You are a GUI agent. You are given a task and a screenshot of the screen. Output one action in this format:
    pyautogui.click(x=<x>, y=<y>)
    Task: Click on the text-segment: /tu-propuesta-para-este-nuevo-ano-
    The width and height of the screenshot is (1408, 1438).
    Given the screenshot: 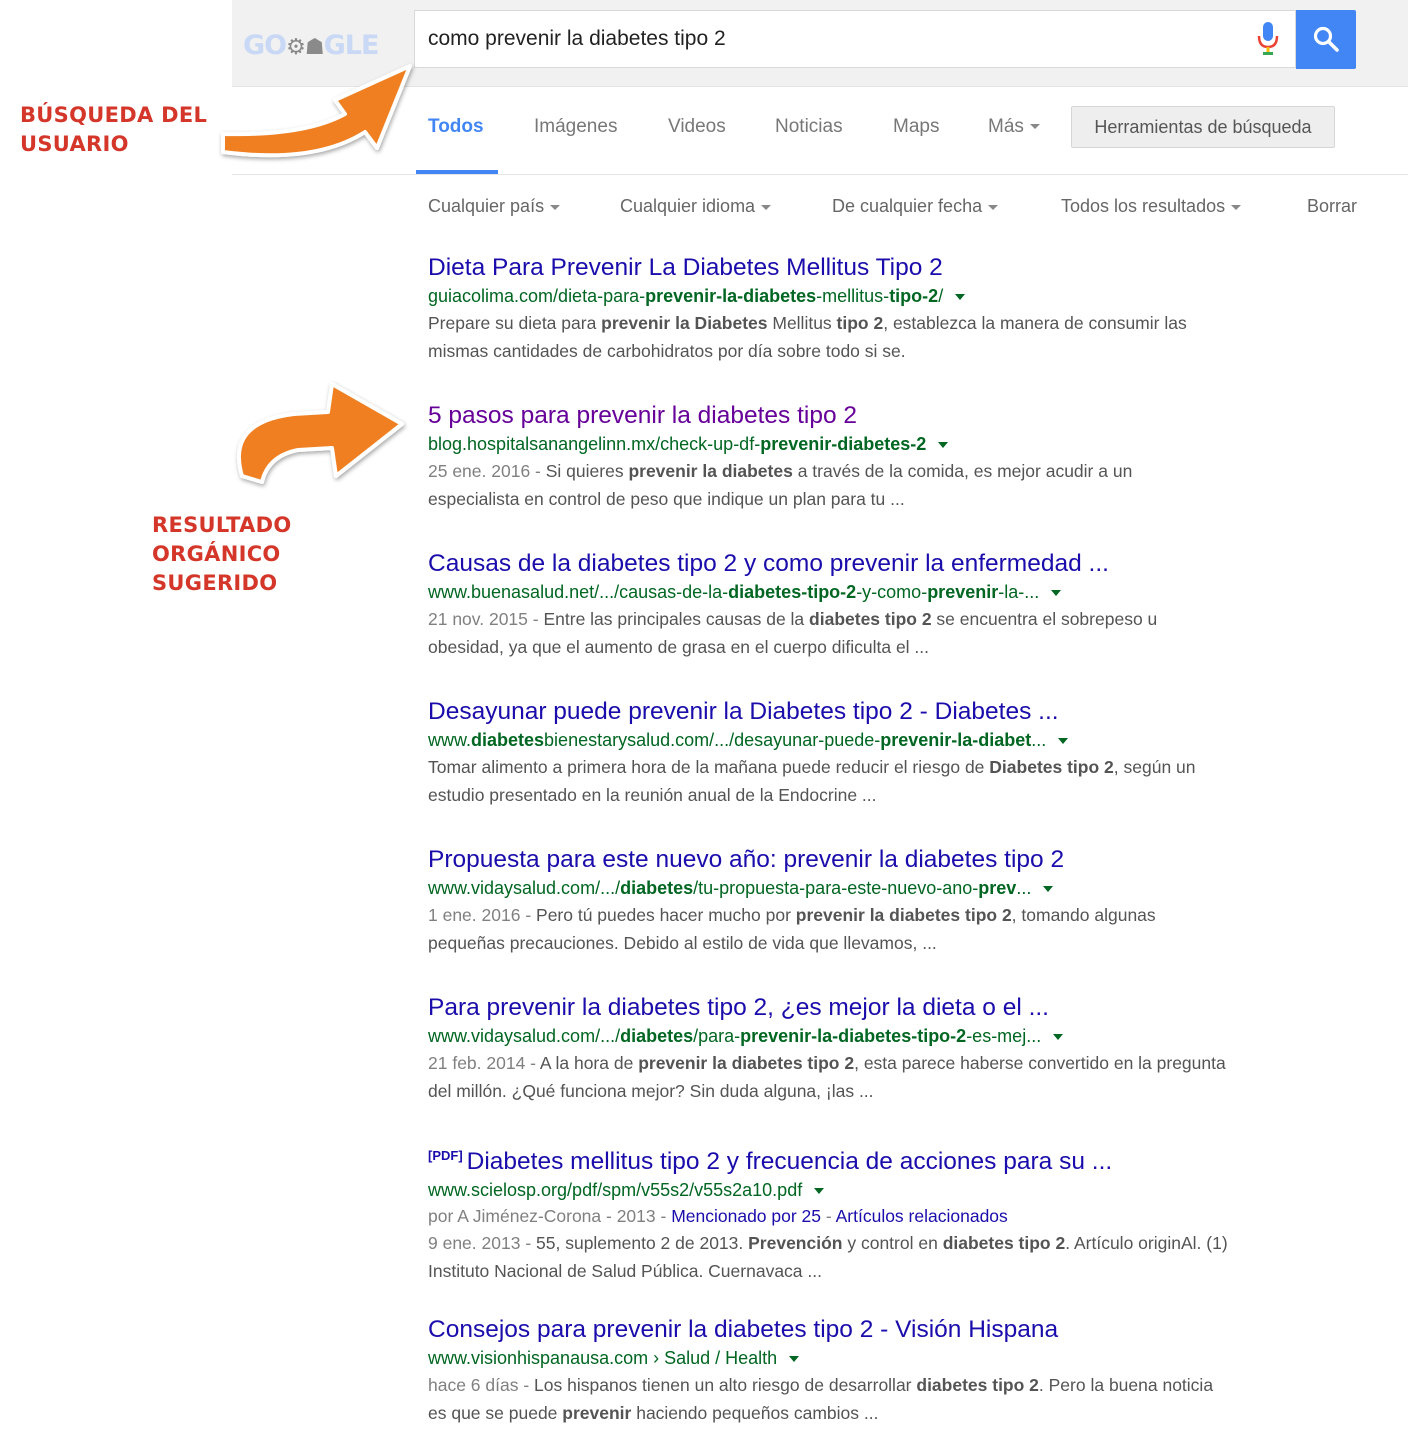 What is the action you would take?
    pyautogui.click(x=836, y=888)
    